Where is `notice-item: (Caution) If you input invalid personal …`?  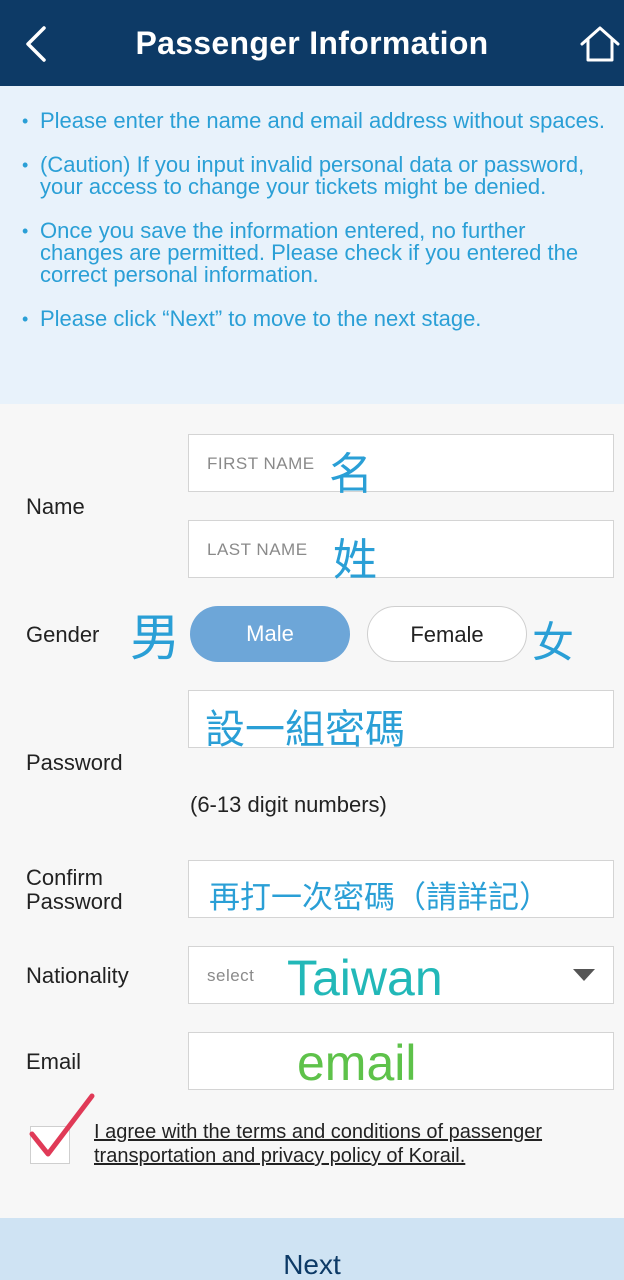
notice-item: (Caution) If you input invalid personal … is located at coordinates (318, 176).